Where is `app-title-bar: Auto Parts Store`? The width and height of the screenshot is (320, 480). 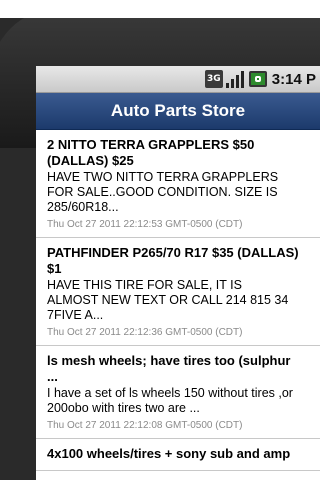
app-title-bar: Auto Parts Store is located at coordinates (178, 111).